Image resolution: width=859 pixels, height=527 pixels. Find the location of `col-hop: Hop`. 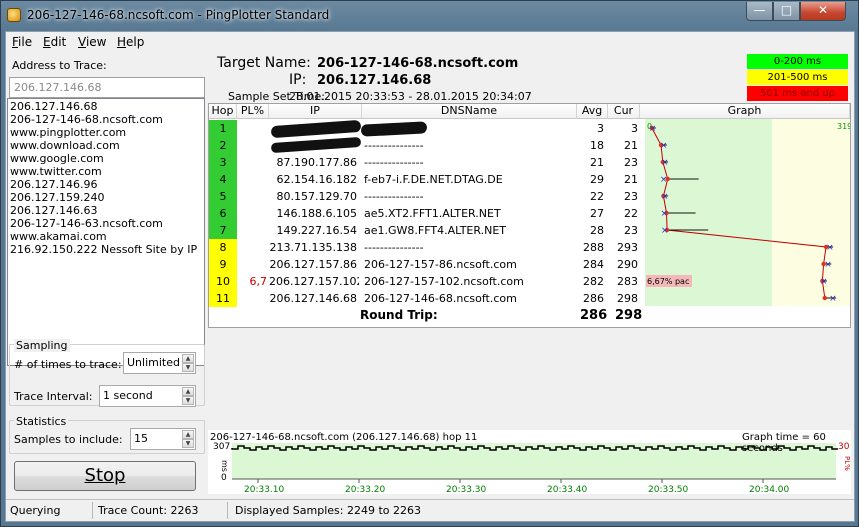

col-hop: Hop is located at coordinates (223, 111).